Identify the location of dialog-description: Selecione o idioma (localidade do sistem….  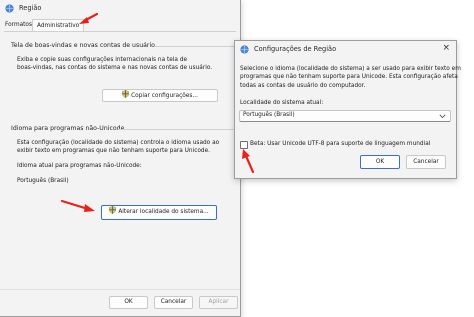
(350, 77).